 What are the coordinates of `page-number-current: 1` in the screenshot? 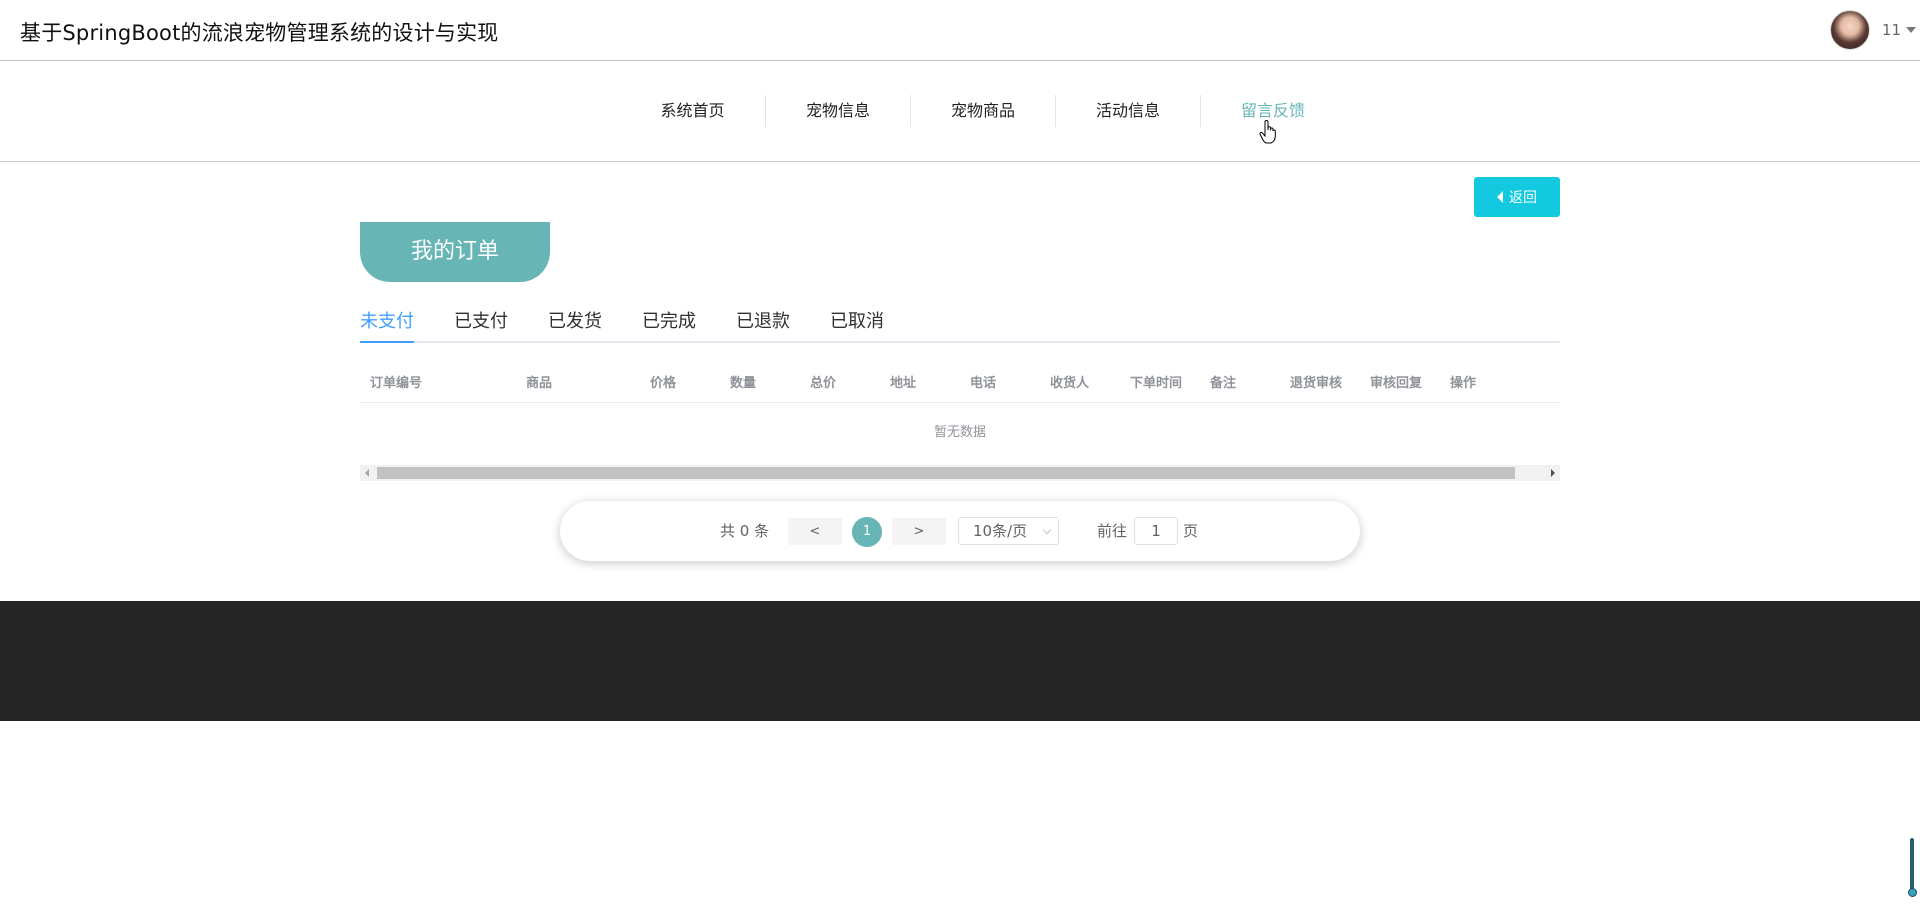 It's located at (867, 532).